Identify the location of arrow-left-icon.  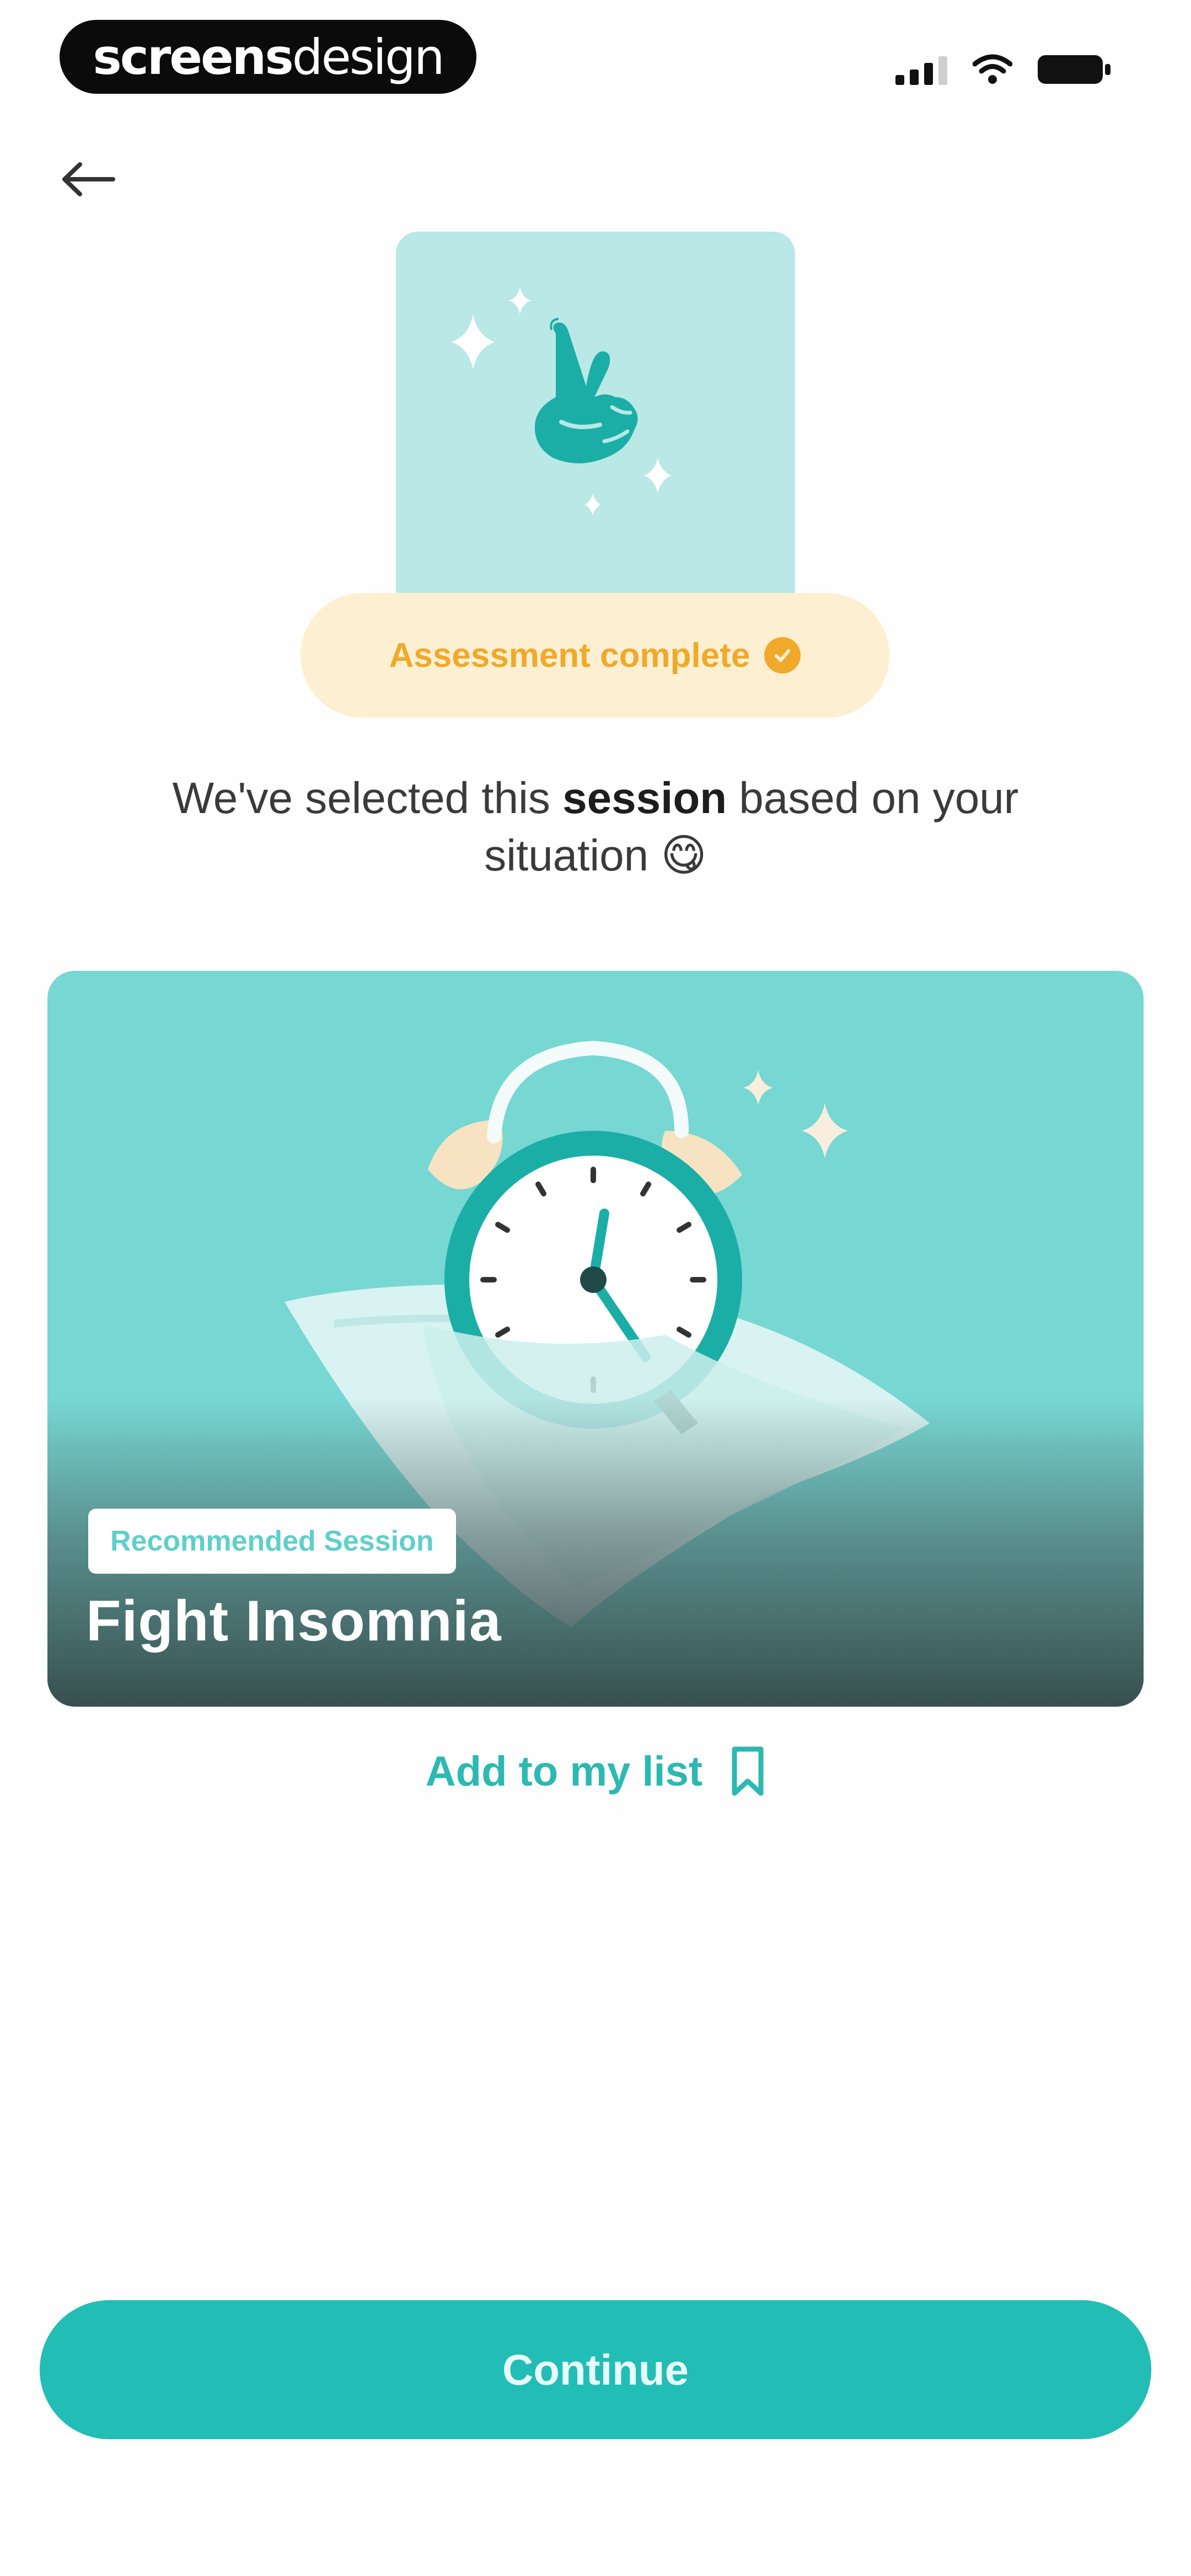
(88, 179).